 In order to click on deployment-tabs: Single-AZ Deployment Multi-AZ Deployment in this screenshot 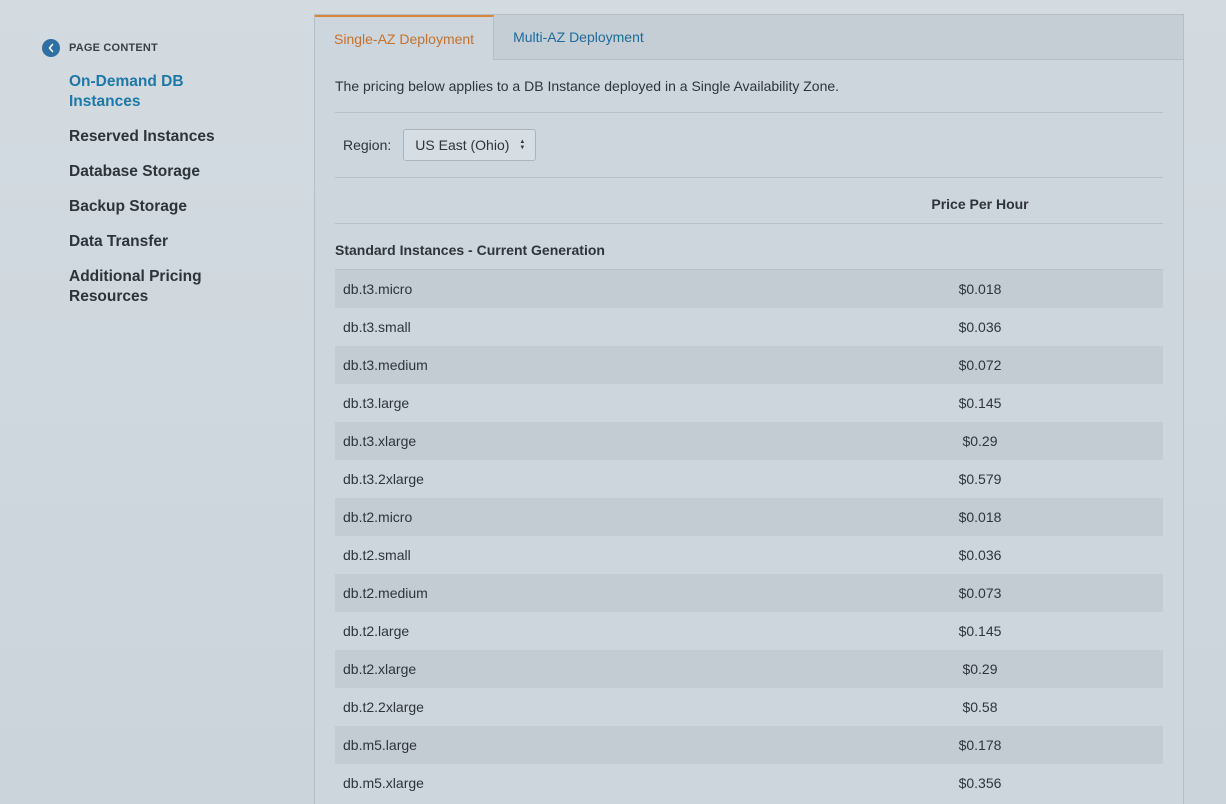, I will do `click(749, 37)`.